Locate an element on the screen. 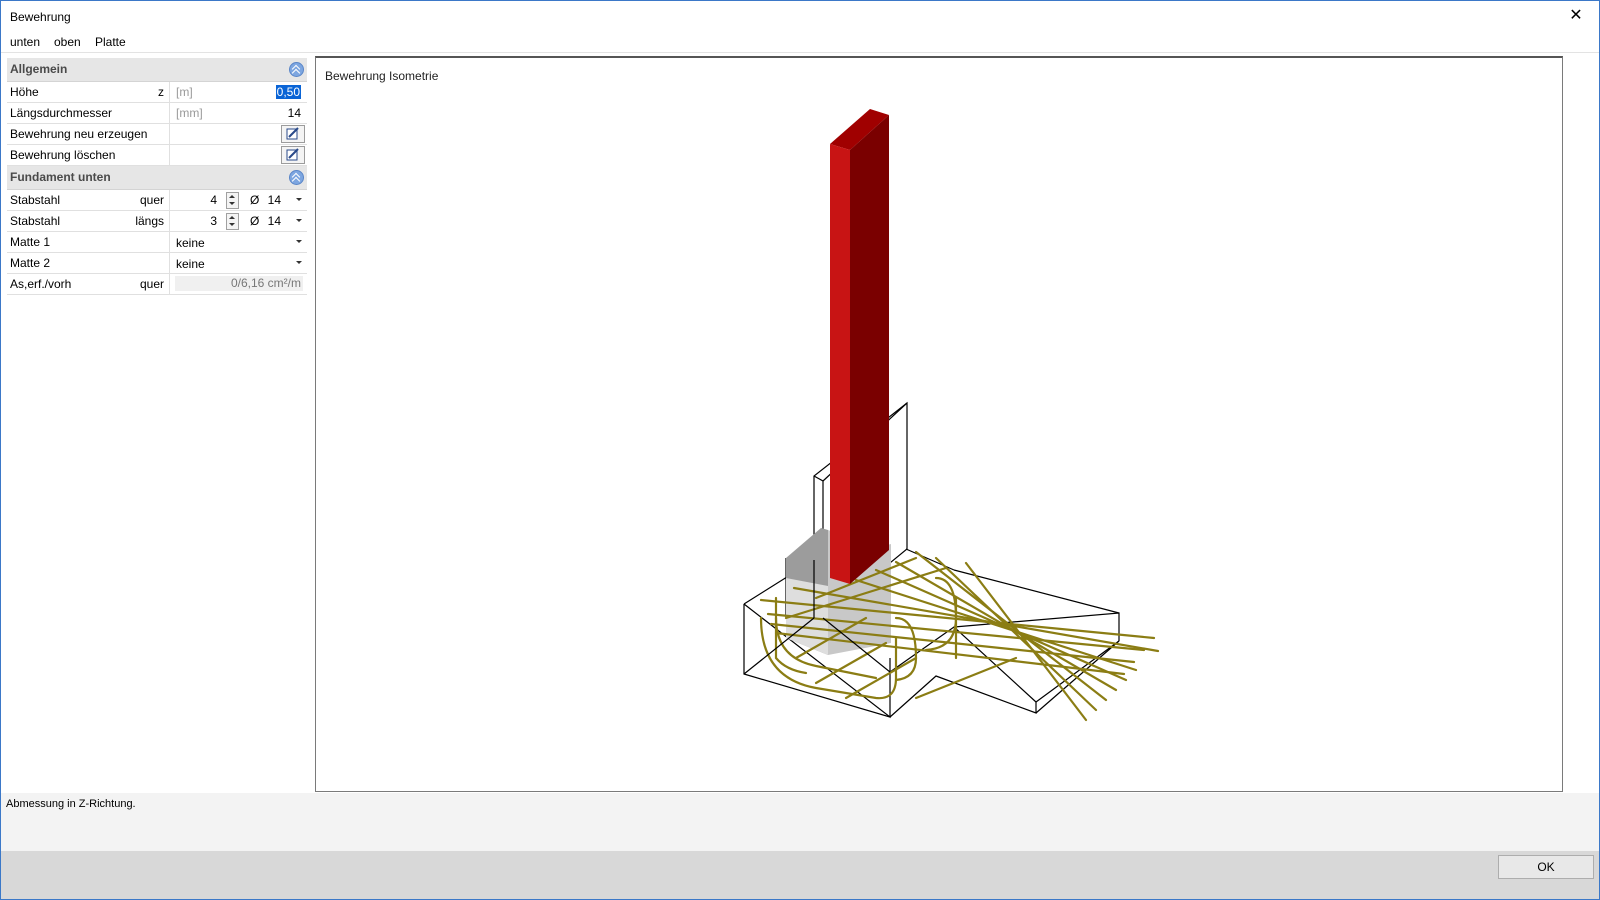 The image size is (1600, 900). row-stabstahl-quer: Stabstahl quer 4 Ø 14 is located at coordinates (157, 200).